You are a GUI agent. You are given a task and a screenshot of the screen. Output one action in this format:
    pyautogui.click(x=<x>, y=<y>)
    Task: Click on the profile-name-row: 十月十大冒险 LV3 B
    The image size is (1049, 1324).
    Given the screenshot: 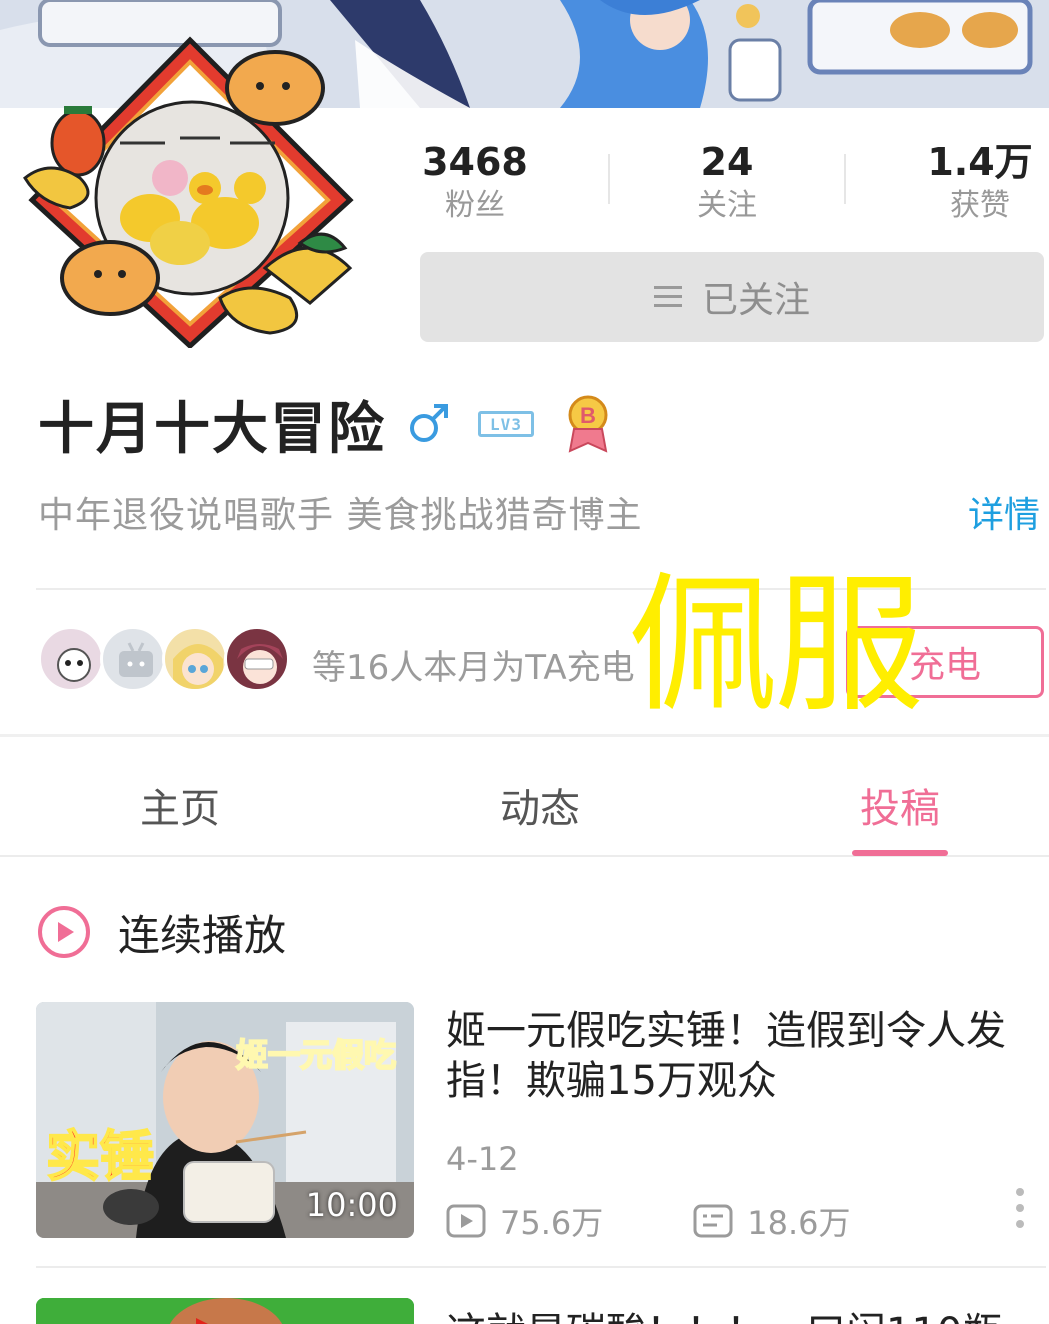 What is the action you would take?
    pyautogui.click(x=326, y=424)
    